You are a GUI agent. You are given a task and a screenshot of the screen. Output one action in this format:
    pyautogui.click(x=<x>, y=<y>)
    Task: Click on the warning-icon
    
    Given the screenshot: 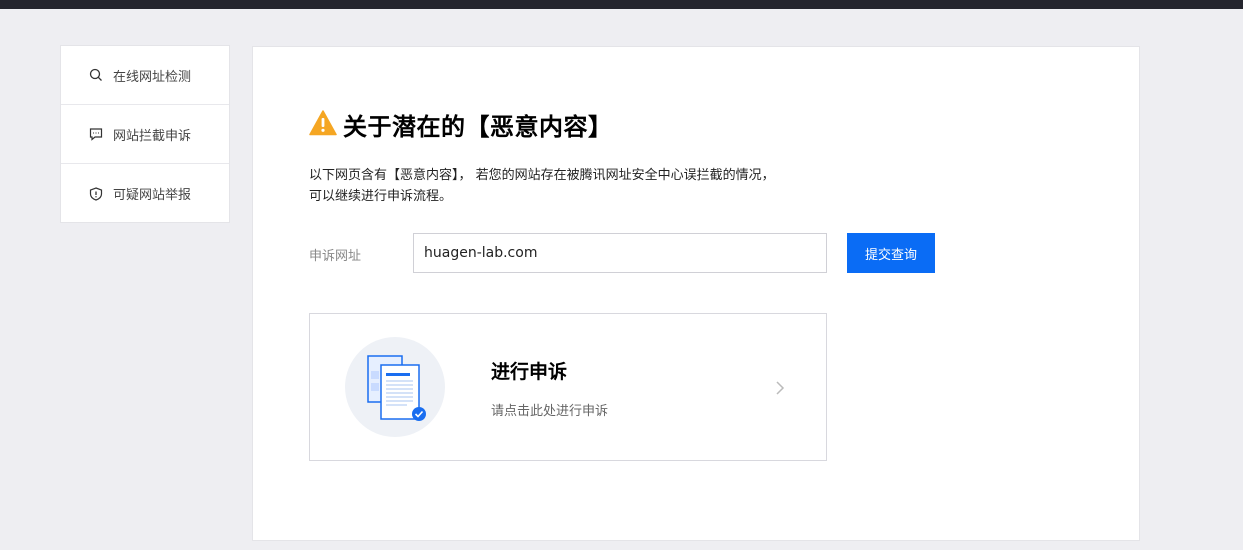 What is the action you would take?
    pyautogui.click(x=326, y=124)
    